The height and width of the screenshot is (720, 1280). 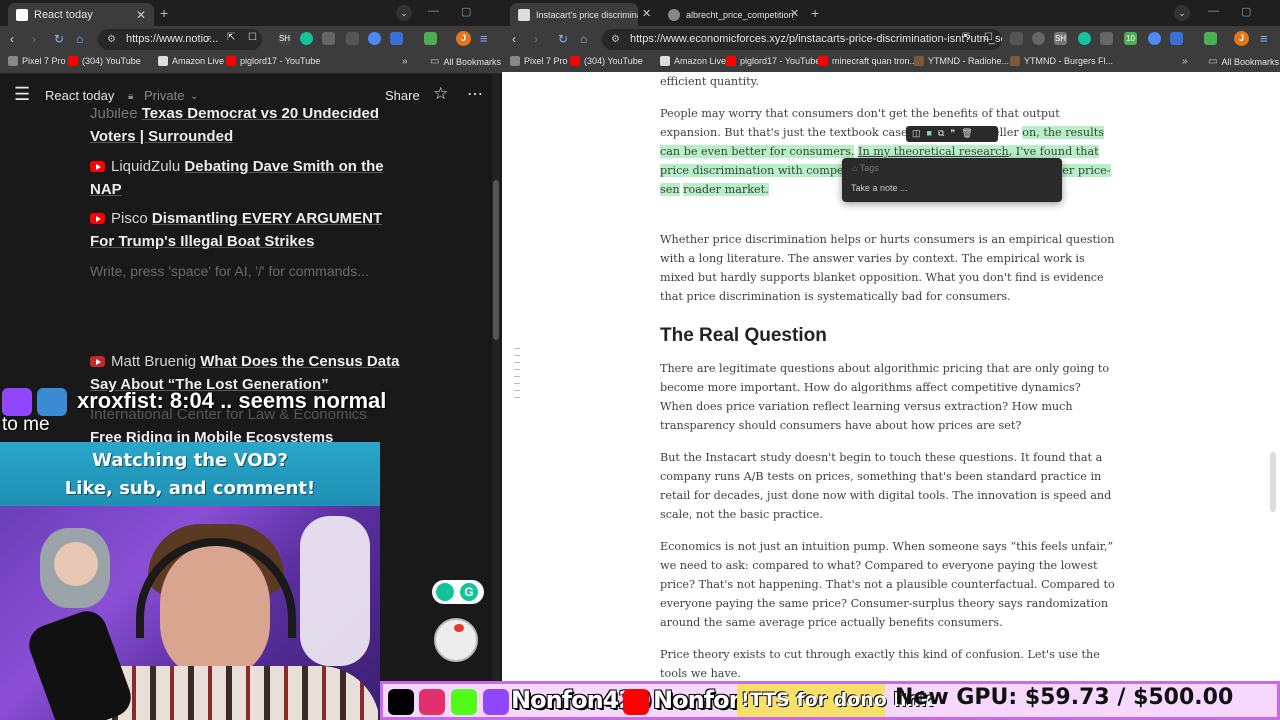 I want to click on grammarly-widget: G, so click(x=458, y=592).